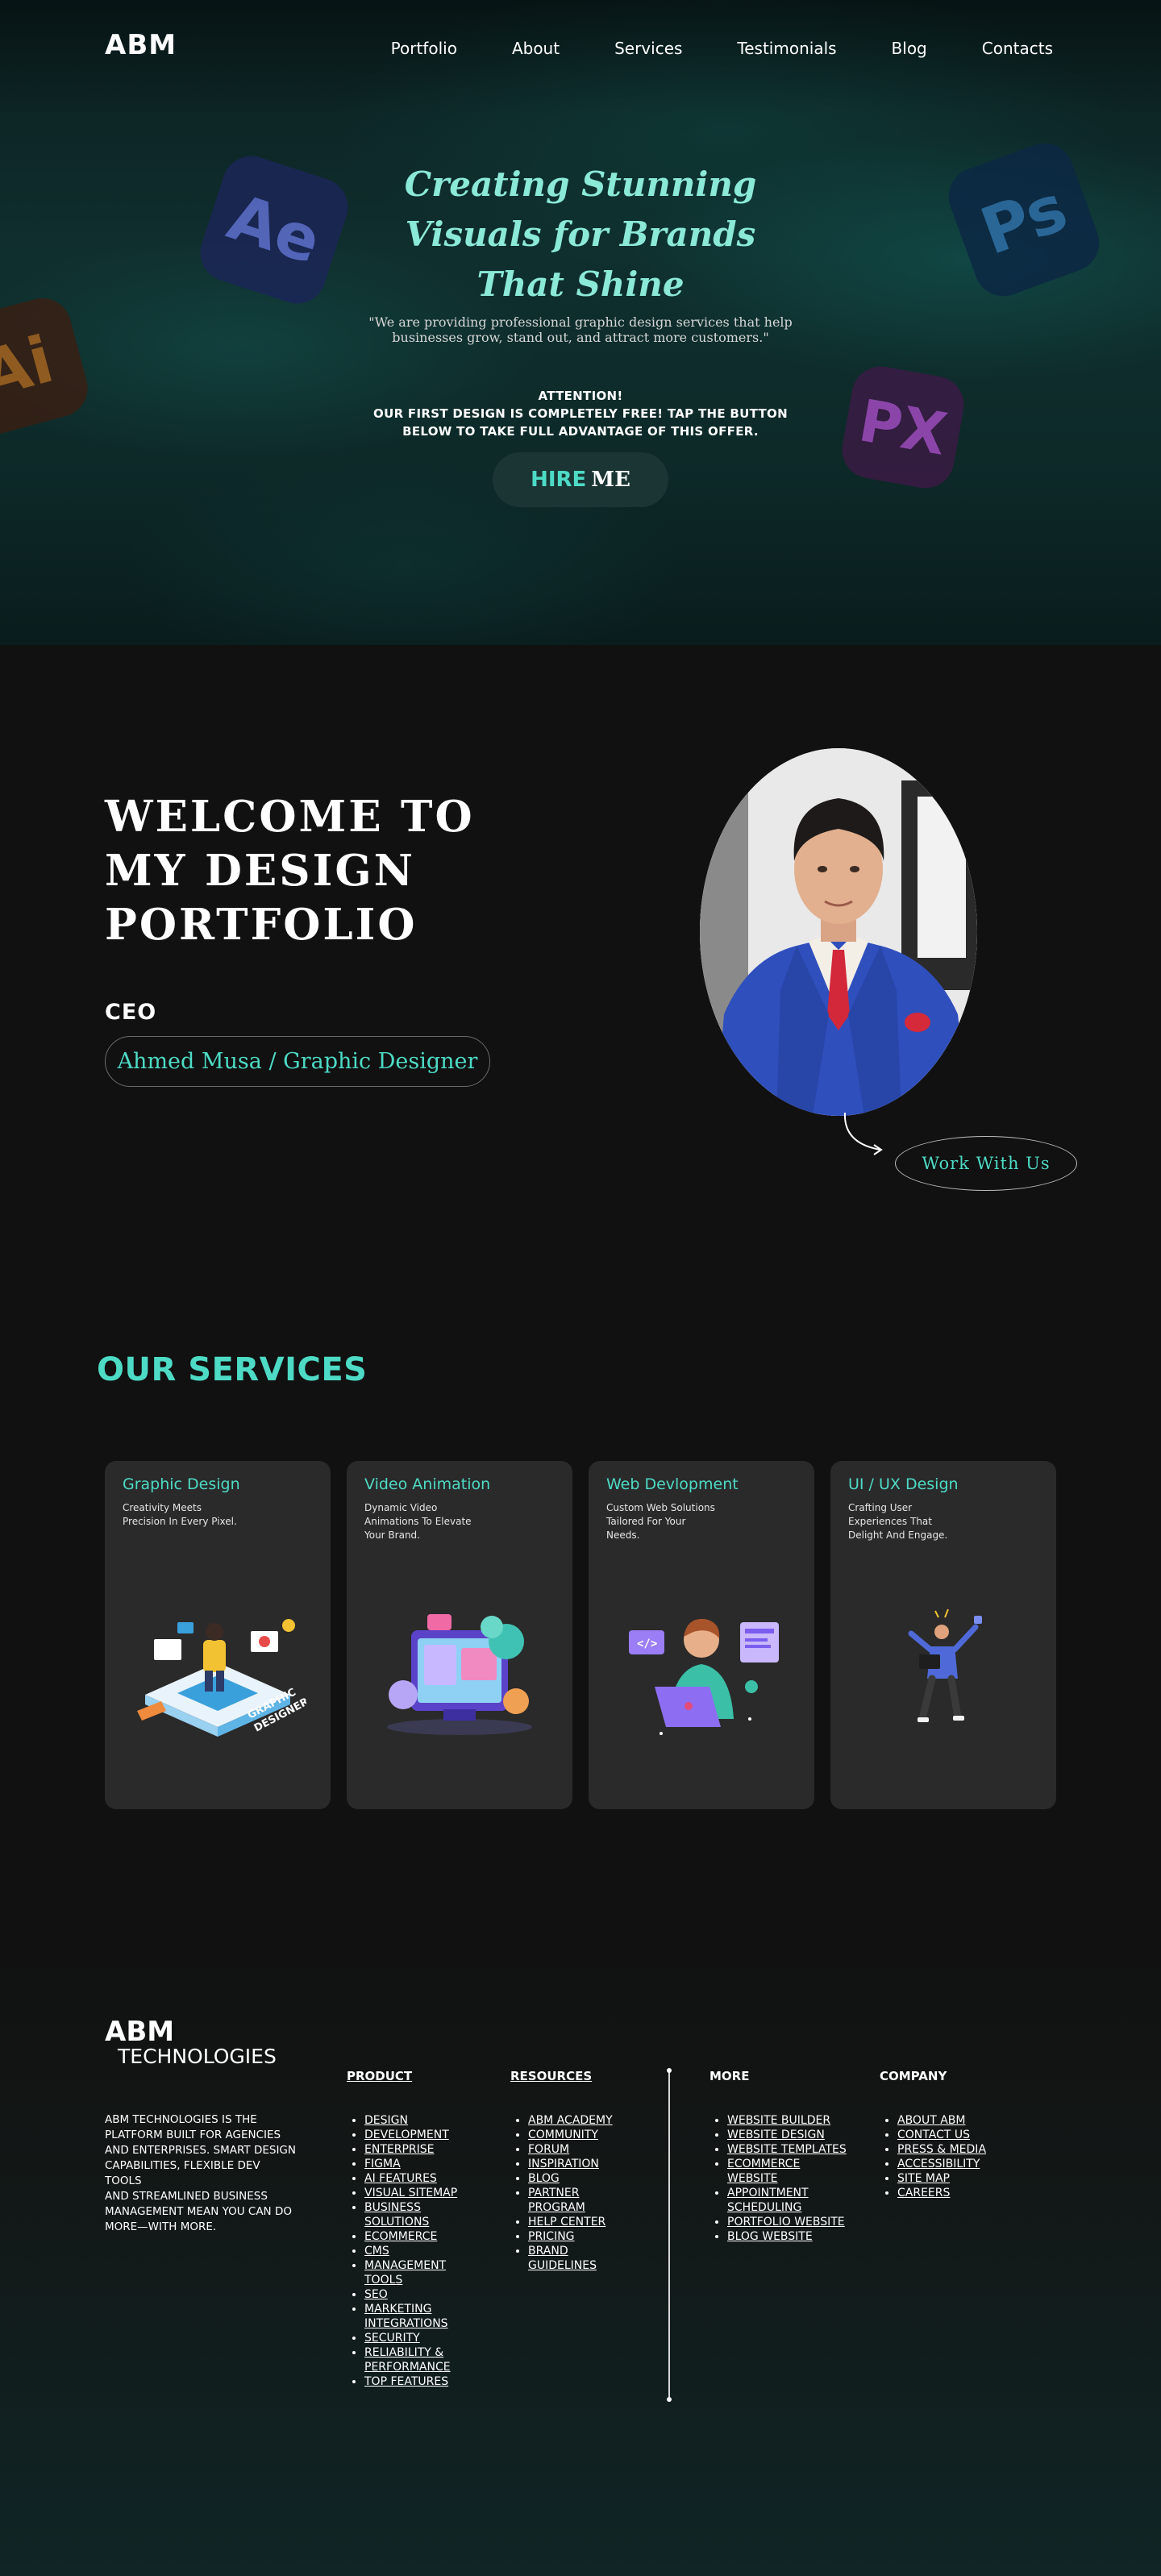  Describe the element at coordinates (407, 2367) in the screenshot. I see `footer-link-text: PERFORMANCE` at that location.